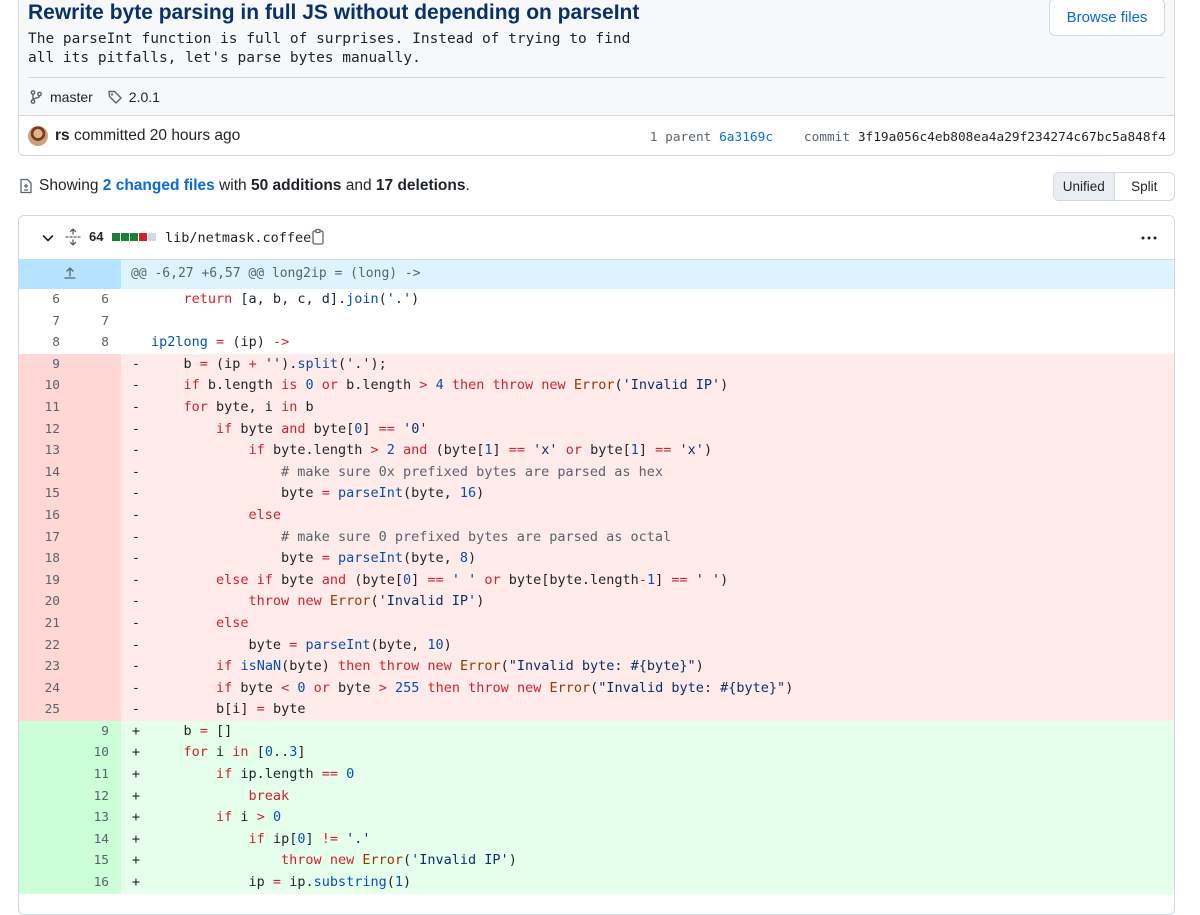  Describe the element at coordinates (73, 237) in the screenshot. I see `expand-all-icon` at that location.